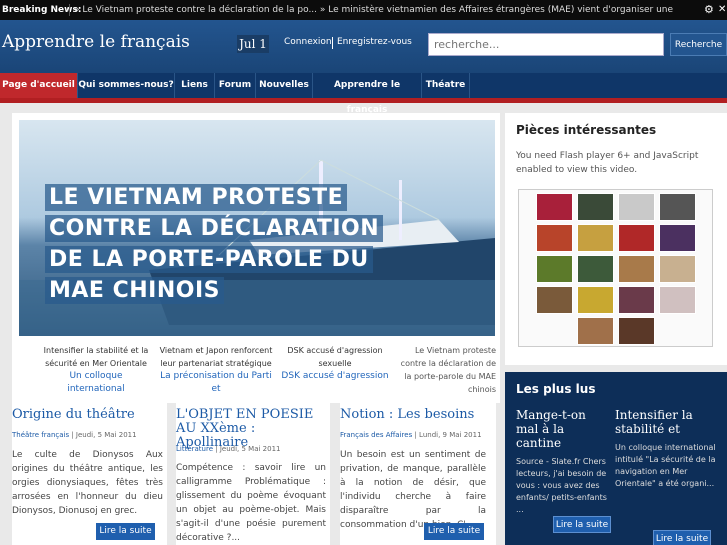 This screenshot has height=545, width=727. Describe the element at coordinates (376, 435) in the screenshot. I see `article-category: Français des Affaires` at that location.